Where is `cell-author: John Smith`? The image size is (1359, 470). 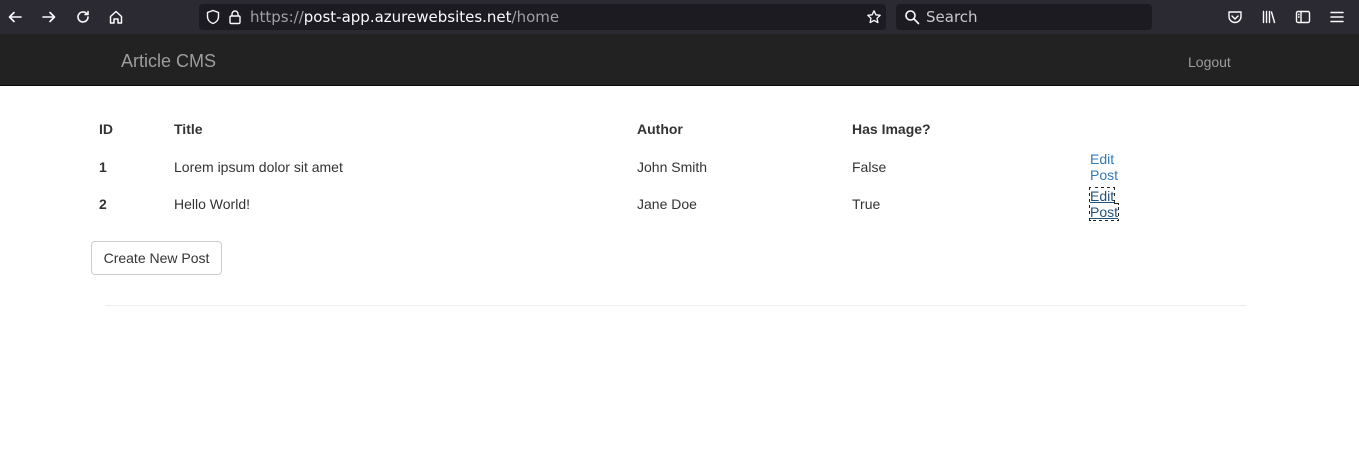
cell-author: John Smith is located at coordinates (672, 166).